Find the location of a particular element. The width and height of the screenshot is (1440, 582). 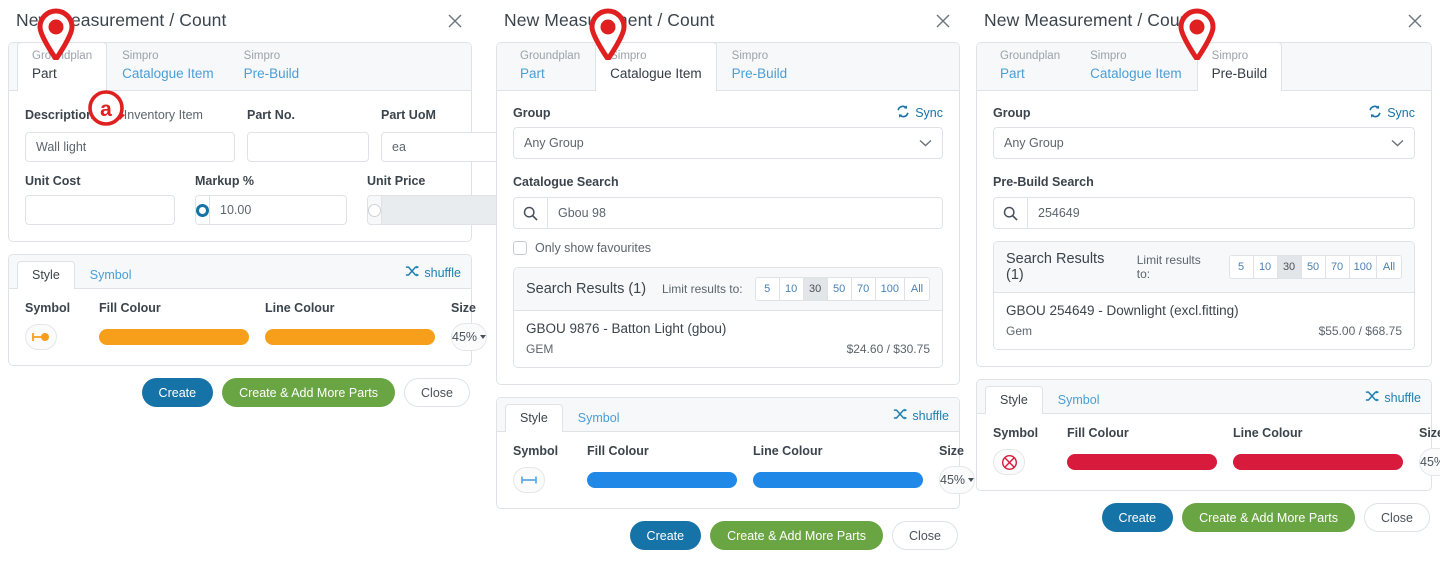

catalogue-search-field is located at coordinates (728, 213).